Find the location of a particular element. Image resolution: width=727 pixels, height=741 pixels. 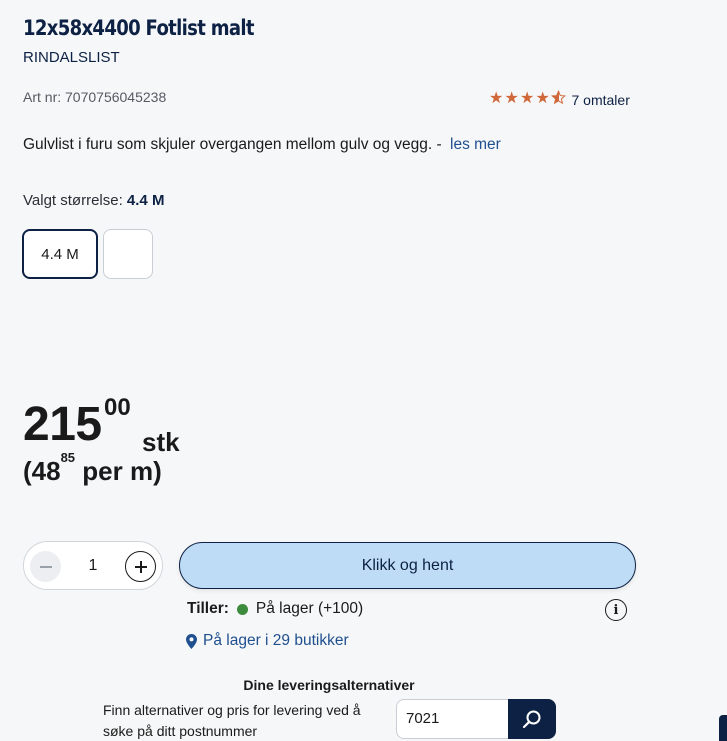

selected-size-label: Valgt størrelse: 4.4 M is located at coordinates (93, 200).